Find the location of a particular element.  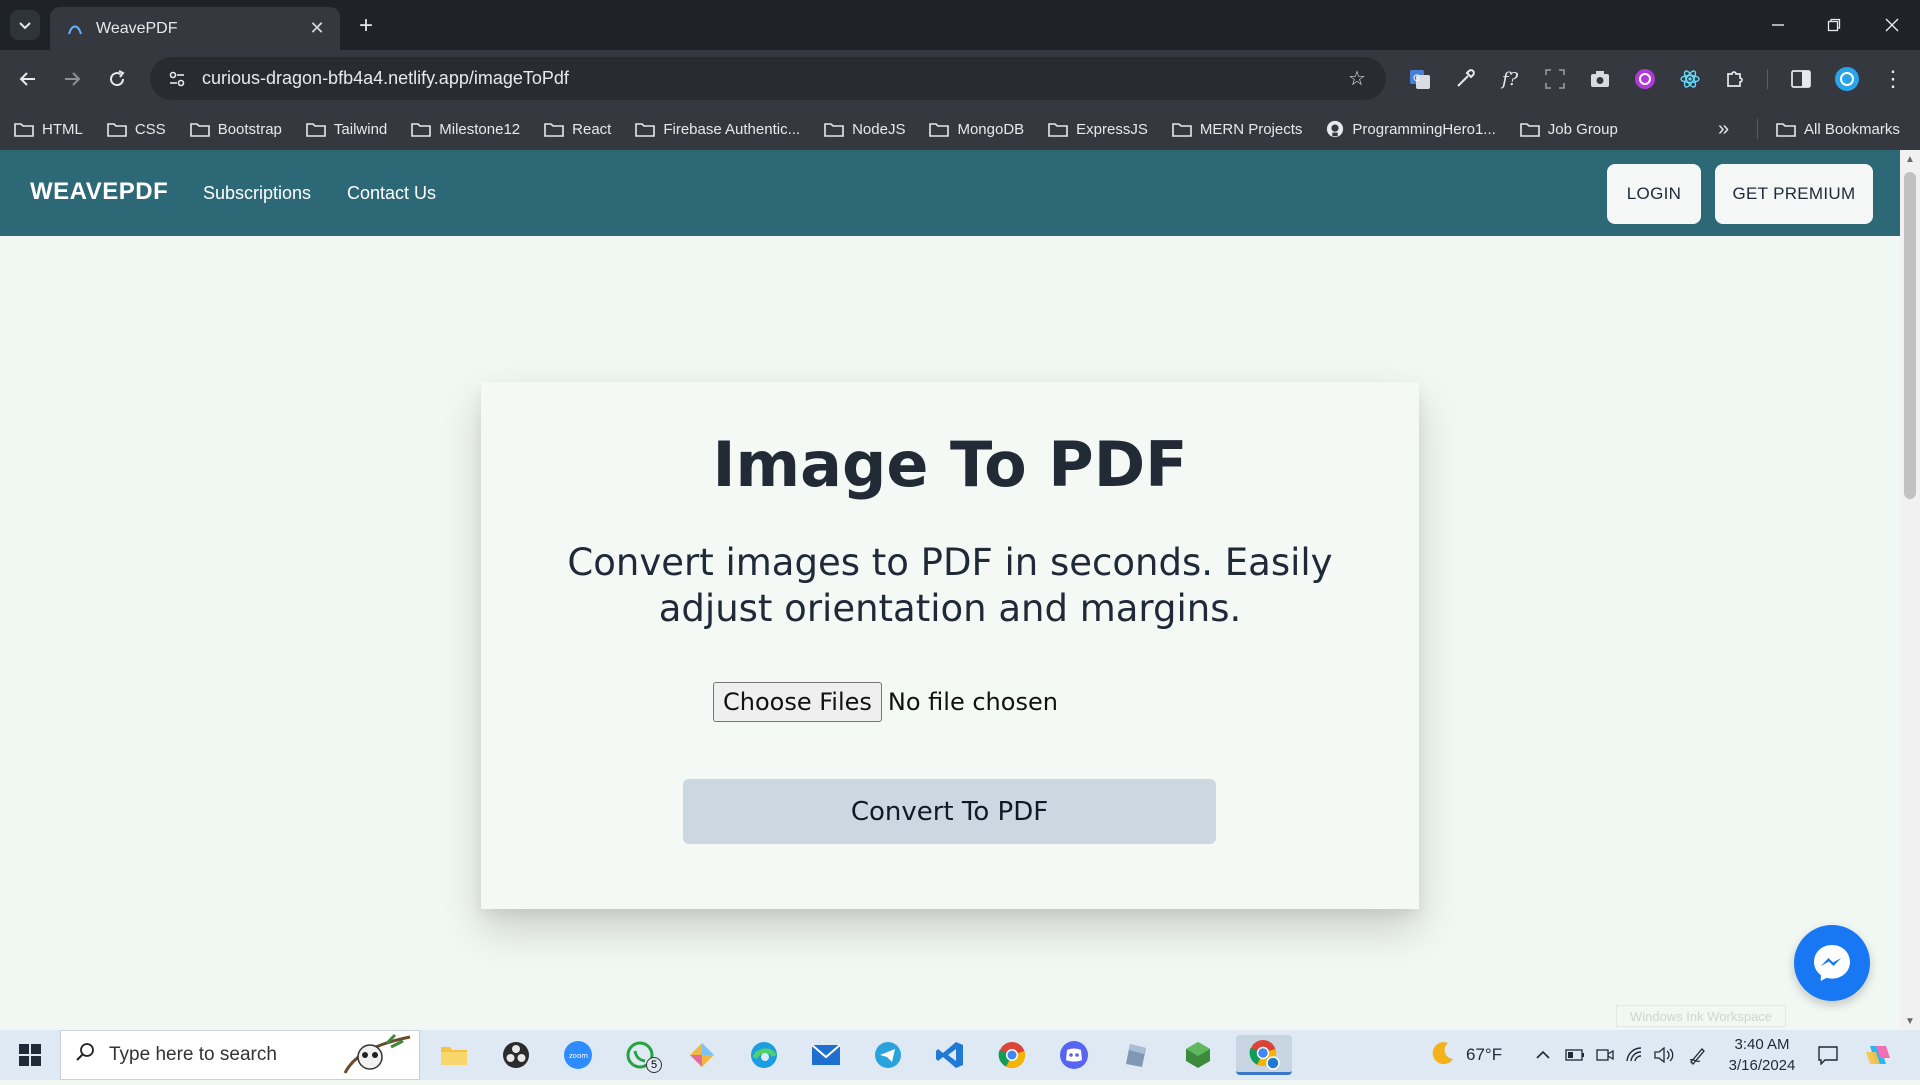

taskbar-search-box: Type here to search is located at coordinates (240, 1055).